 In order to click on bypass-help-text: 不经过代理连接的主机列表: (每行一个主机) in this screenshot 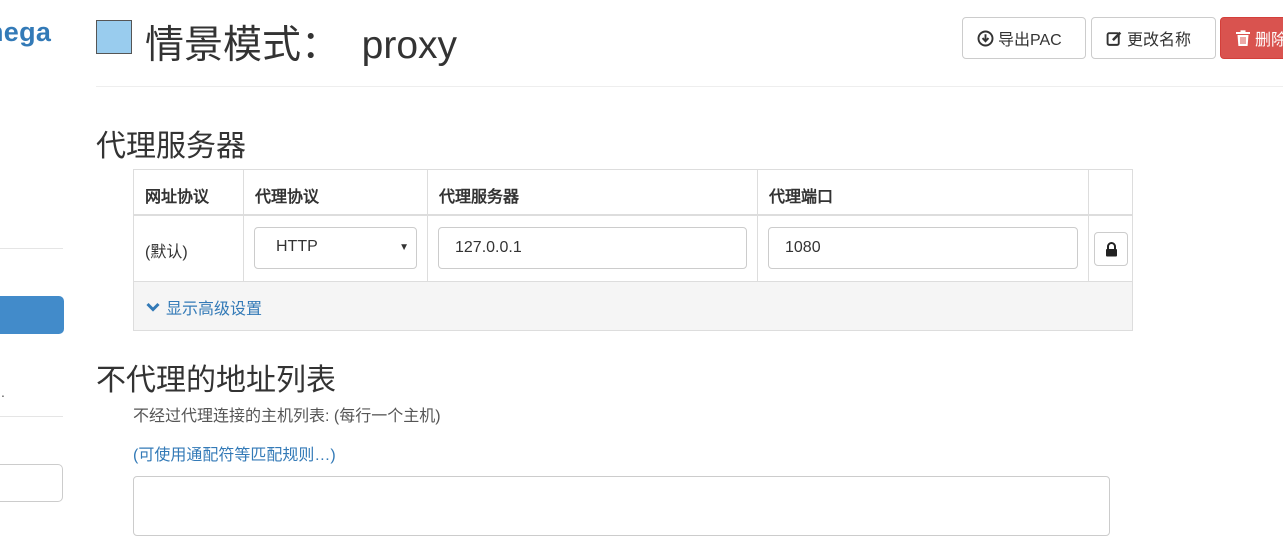, I will do `click(287, 416)`.